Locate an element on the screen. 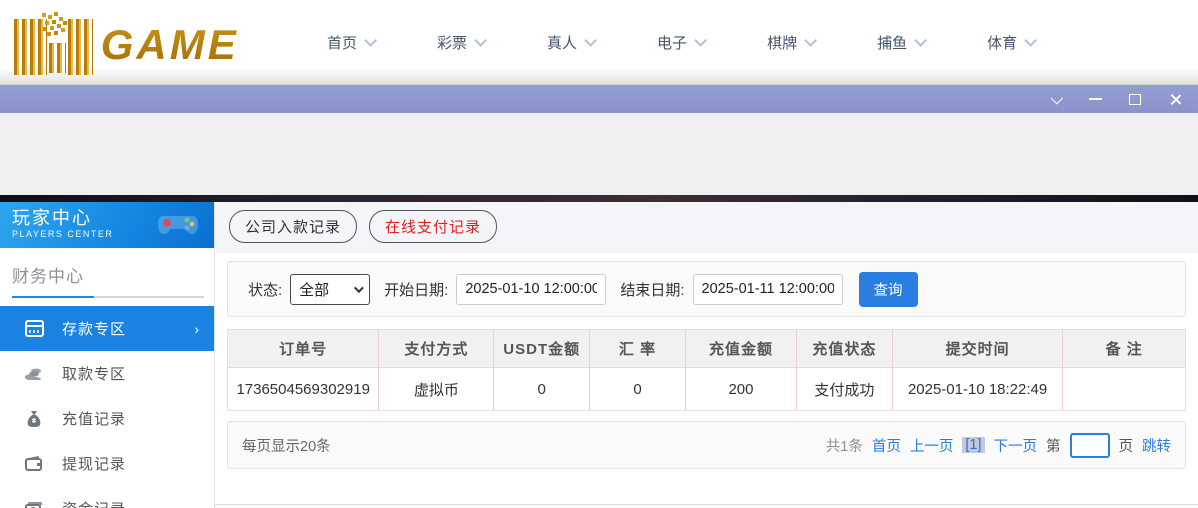  table-header-row: 订单号 支付方式 USDT金额汇 率充值金额 充值状态 提交时间备 注 is located at coordinates (706, 348).